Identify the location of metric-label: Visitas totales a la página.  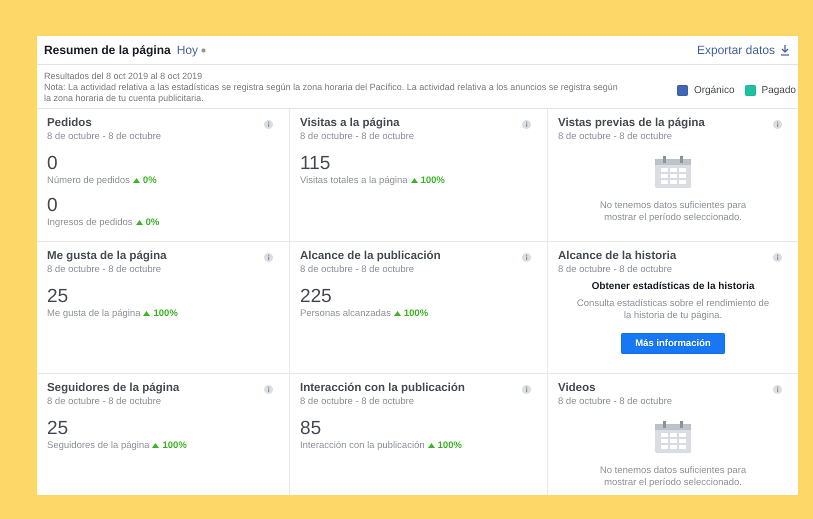
(354, 180).